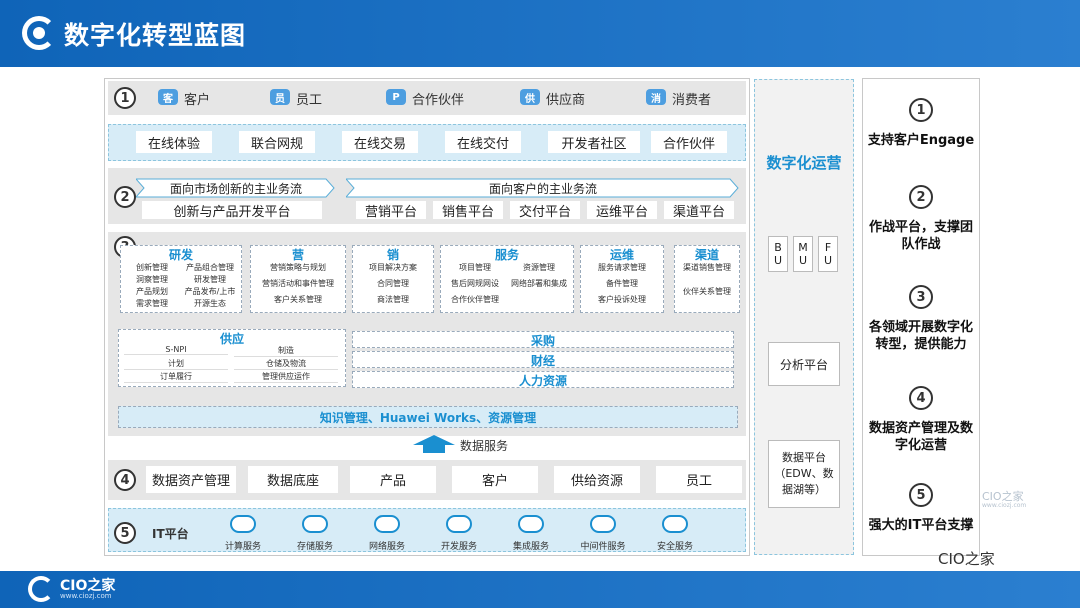 The height and width of the screenshot is (608, 1080). What do you see at coordinates (181, 254) in the screenshot?
I see `domain-title-rd: 研发` at bounding box center [181, 254].